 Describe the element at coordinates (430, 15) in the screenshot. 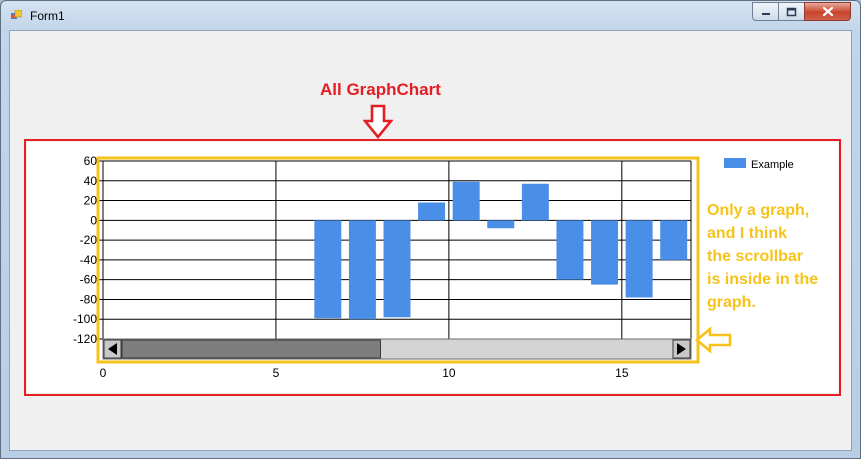

I see `title-bar: Form1` at that location.